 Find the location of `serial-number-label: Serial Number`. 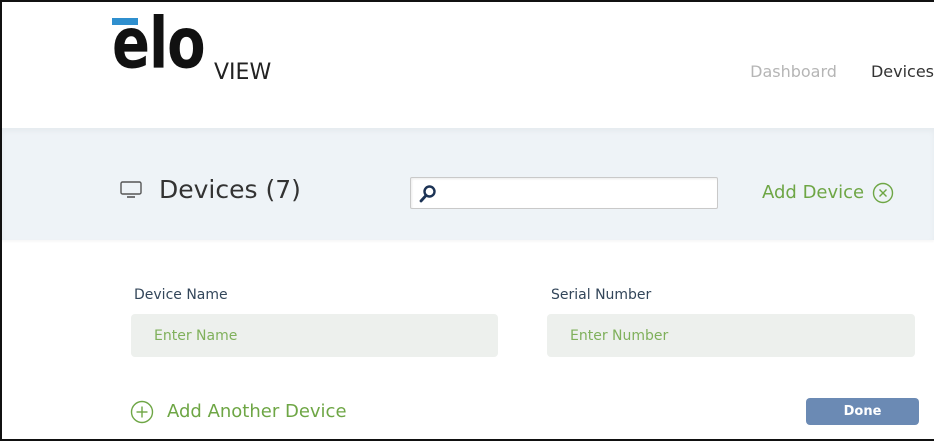

serial-number-label: Serial Number is located at coordinates (601, 295).